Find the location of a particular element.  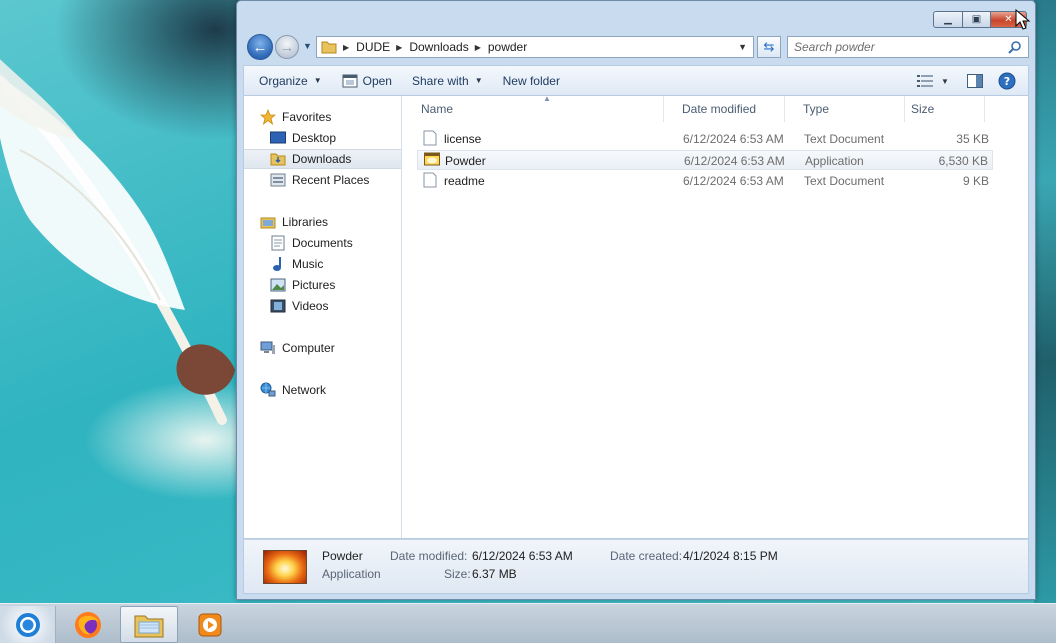

nav-item-music: Music is located at coordinates (322, 264).